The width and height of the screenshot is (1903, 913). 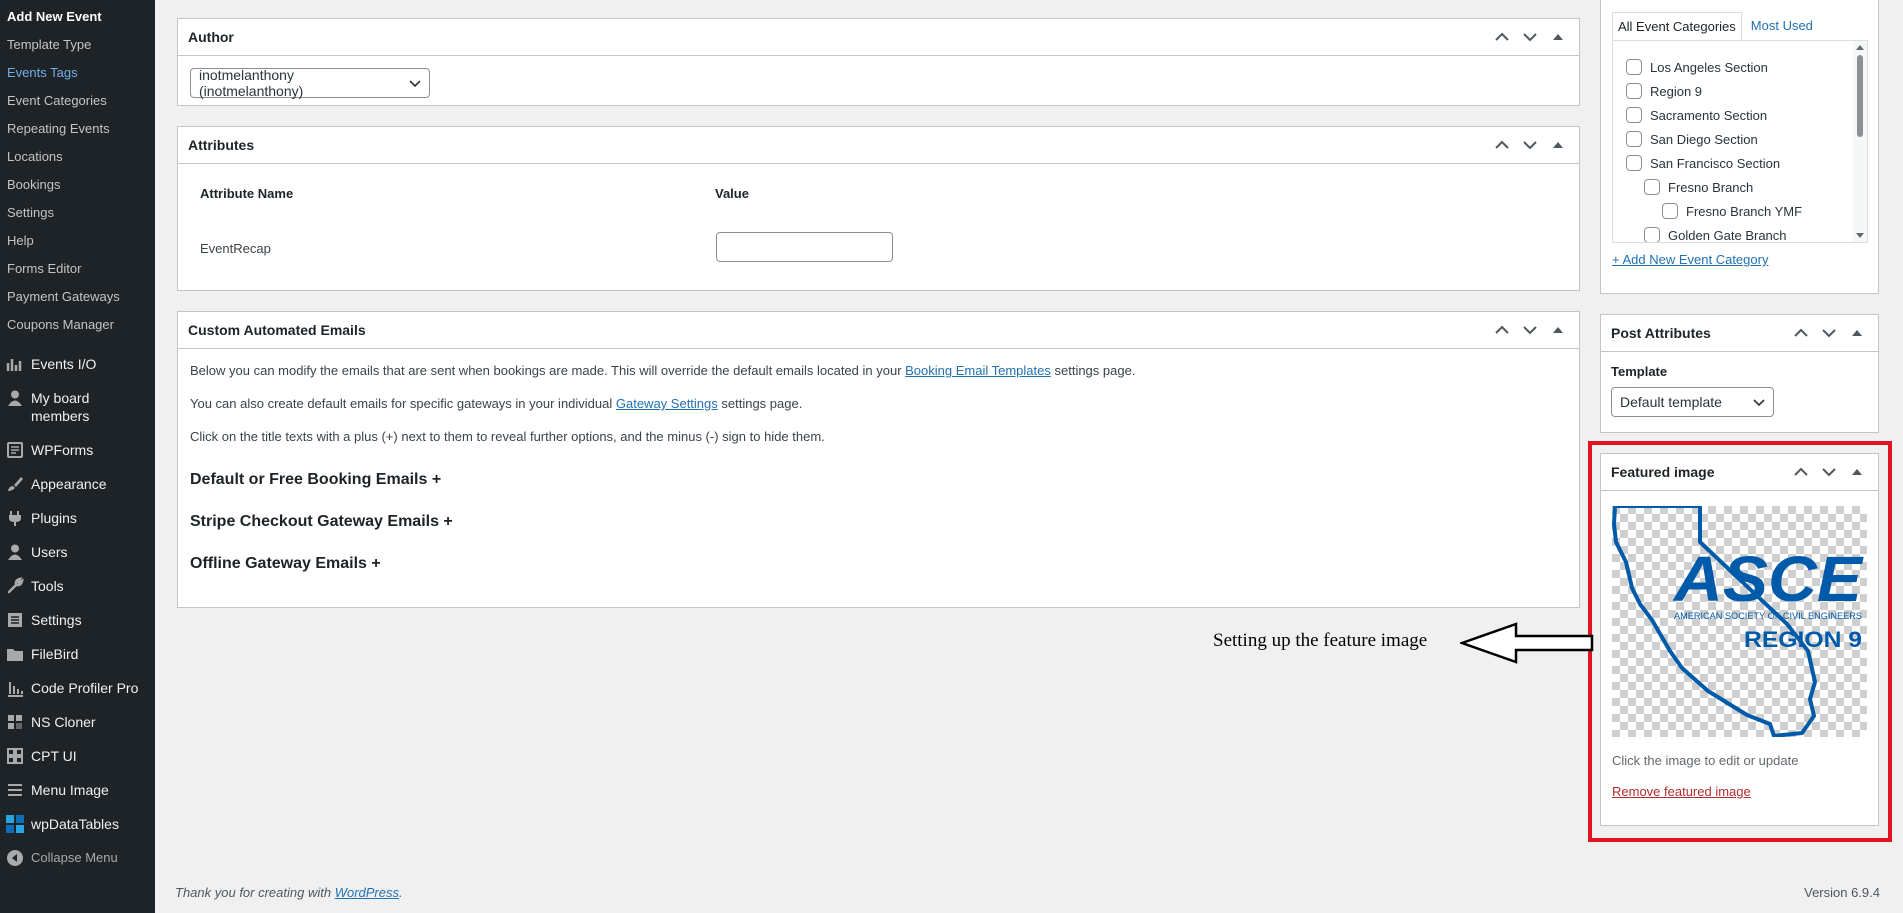 What do you see at coordinates (1709, 67) in the screenshot?
I see `category-label: Los Angeles Section` at bounding box center [1709, 67].